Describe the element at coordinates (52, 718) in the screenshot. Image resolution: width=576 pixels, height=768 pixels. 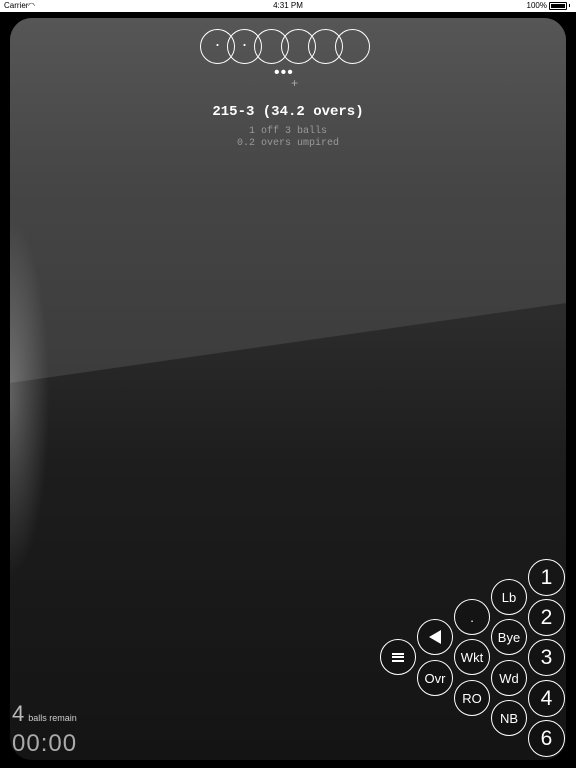
I see `balls-remaining-label: balls remain` at that location.